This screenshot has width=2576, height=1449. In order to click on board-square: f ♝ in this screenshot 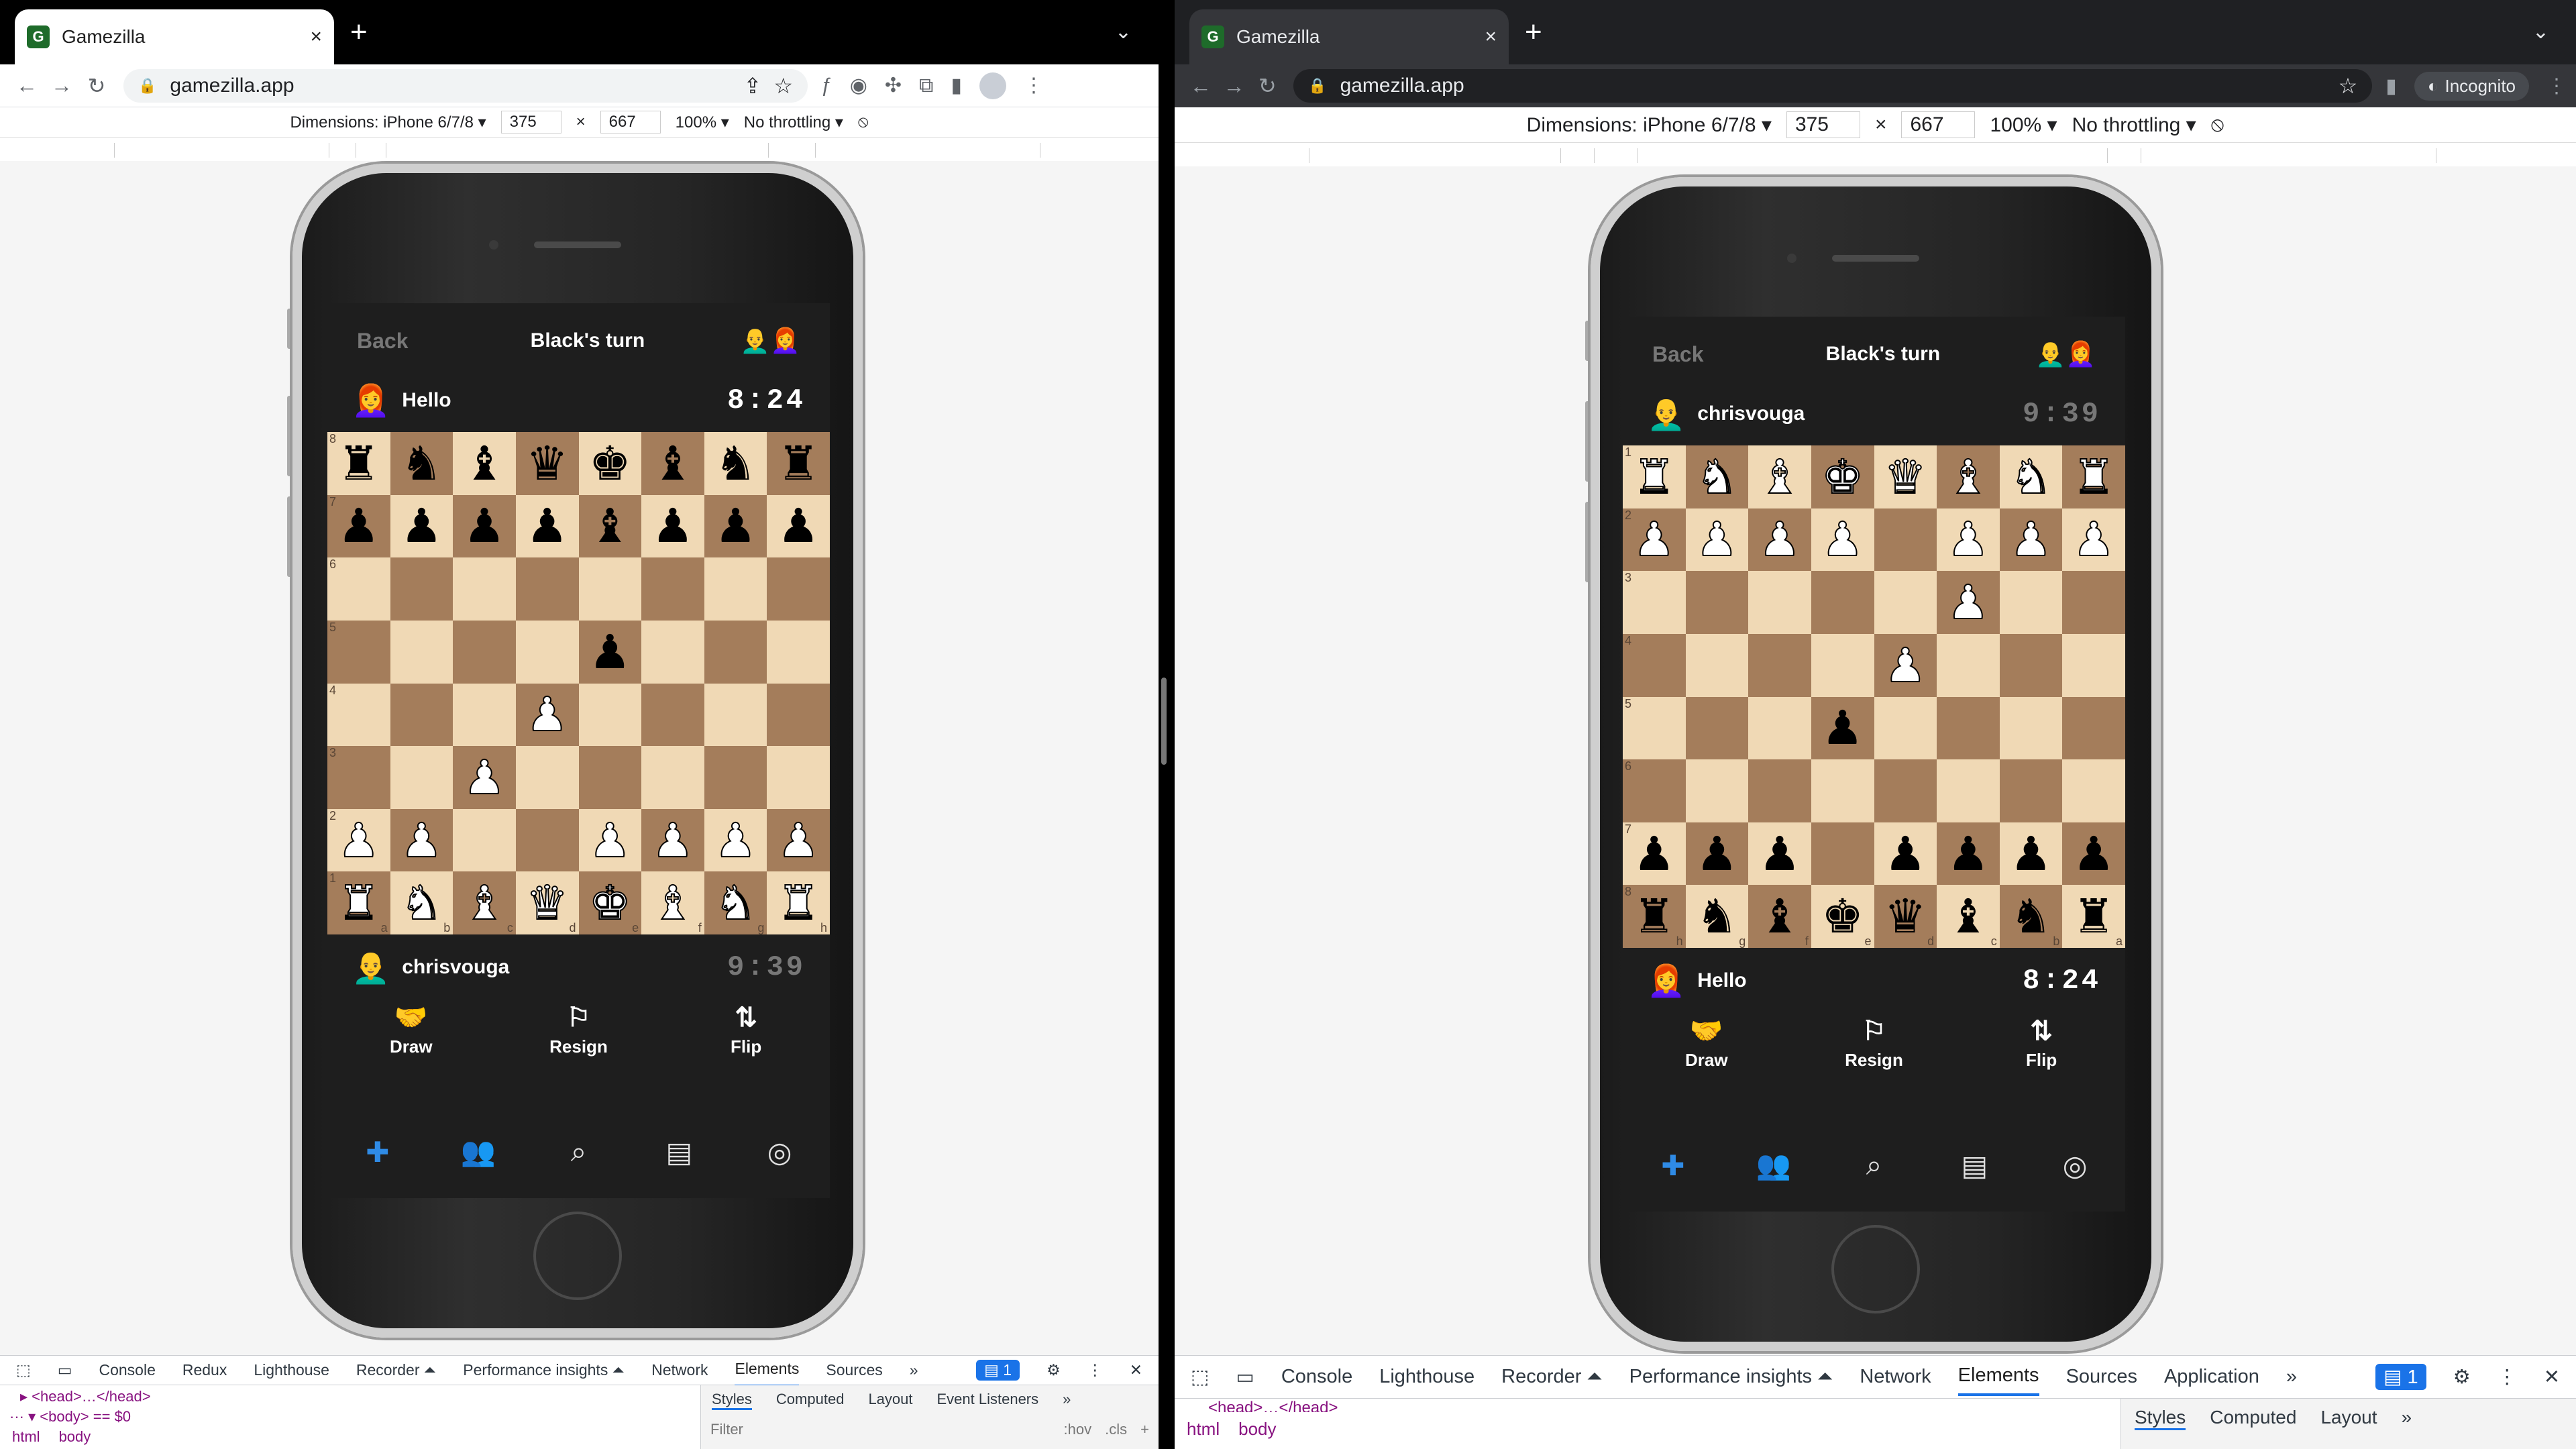, I will do `click(1779, 916)`.